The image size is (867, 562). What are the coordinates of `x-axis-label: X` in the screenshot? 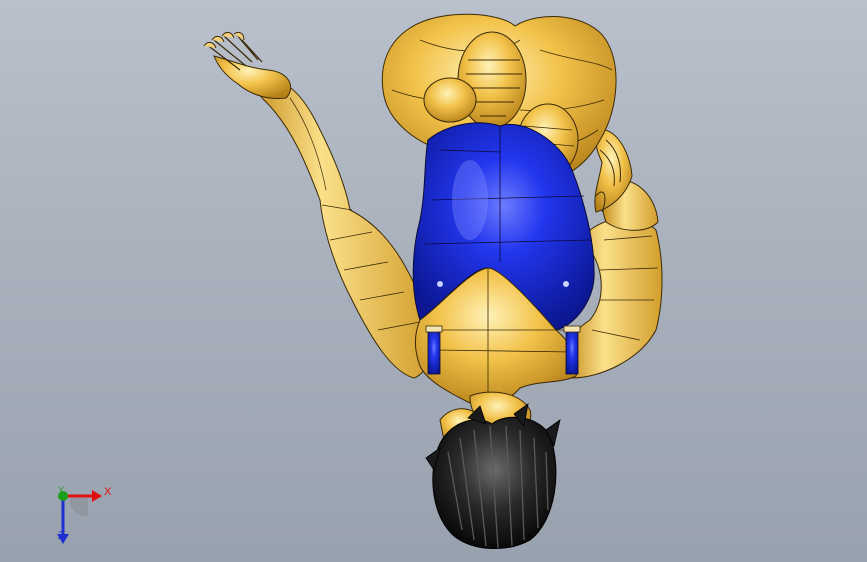 It's located at (108, 492).